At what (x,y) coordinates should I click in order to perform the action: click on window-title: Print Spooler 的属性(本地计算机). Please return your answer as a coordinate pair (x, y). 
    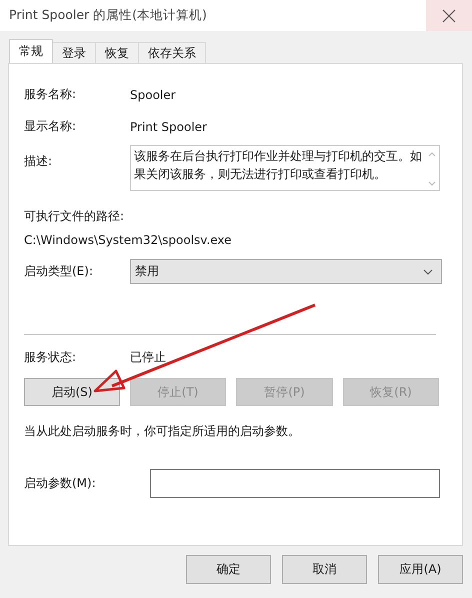
    Looking at the image, I should click on (107, 15).